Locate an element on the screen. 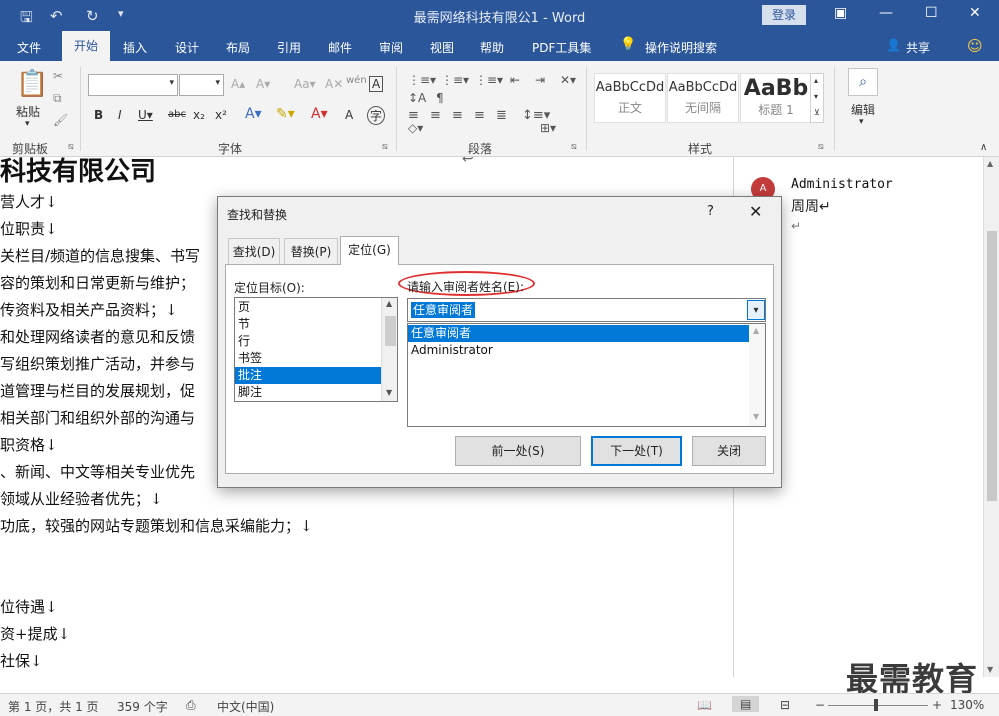 The height and width of the screenshot is (716, 999). comment-text: 周周↵ is located at coordinates (811, 206).